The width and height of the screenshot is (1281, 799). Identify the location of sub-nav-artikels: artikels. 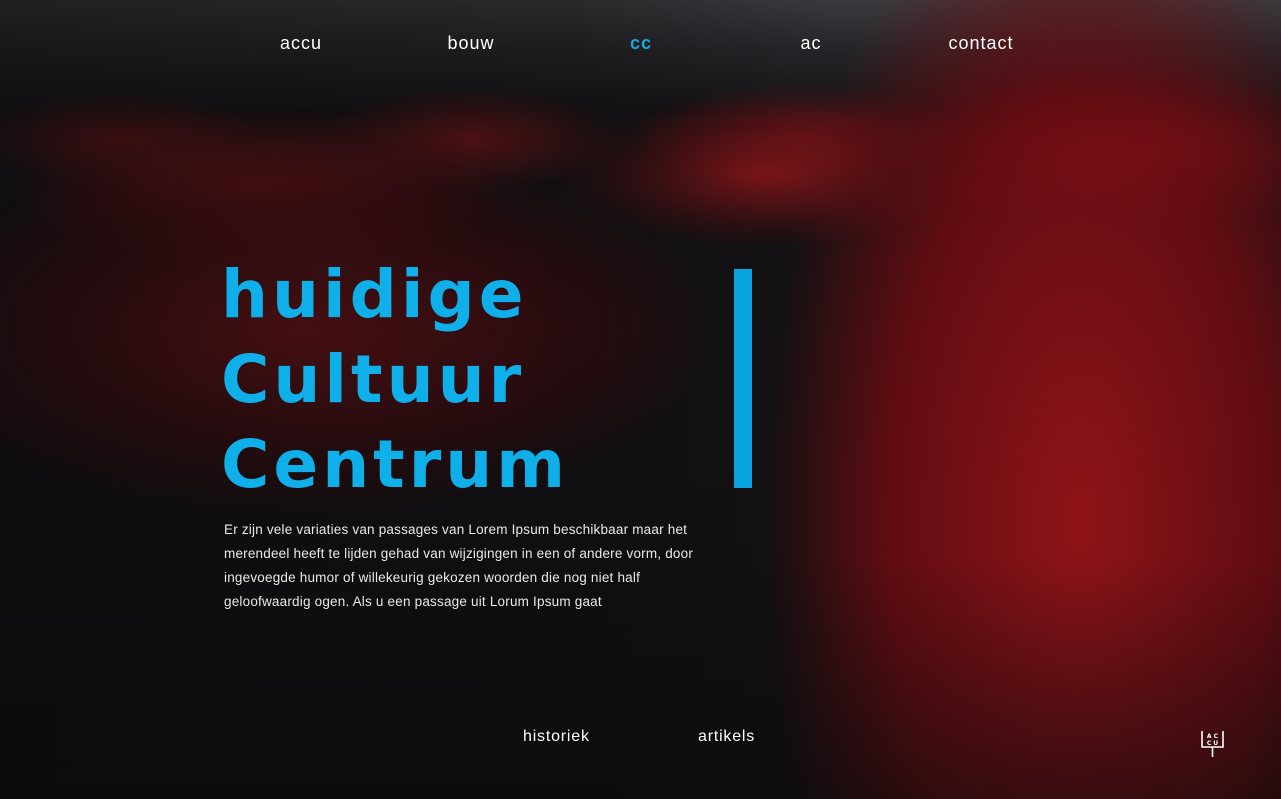
(726, 737).